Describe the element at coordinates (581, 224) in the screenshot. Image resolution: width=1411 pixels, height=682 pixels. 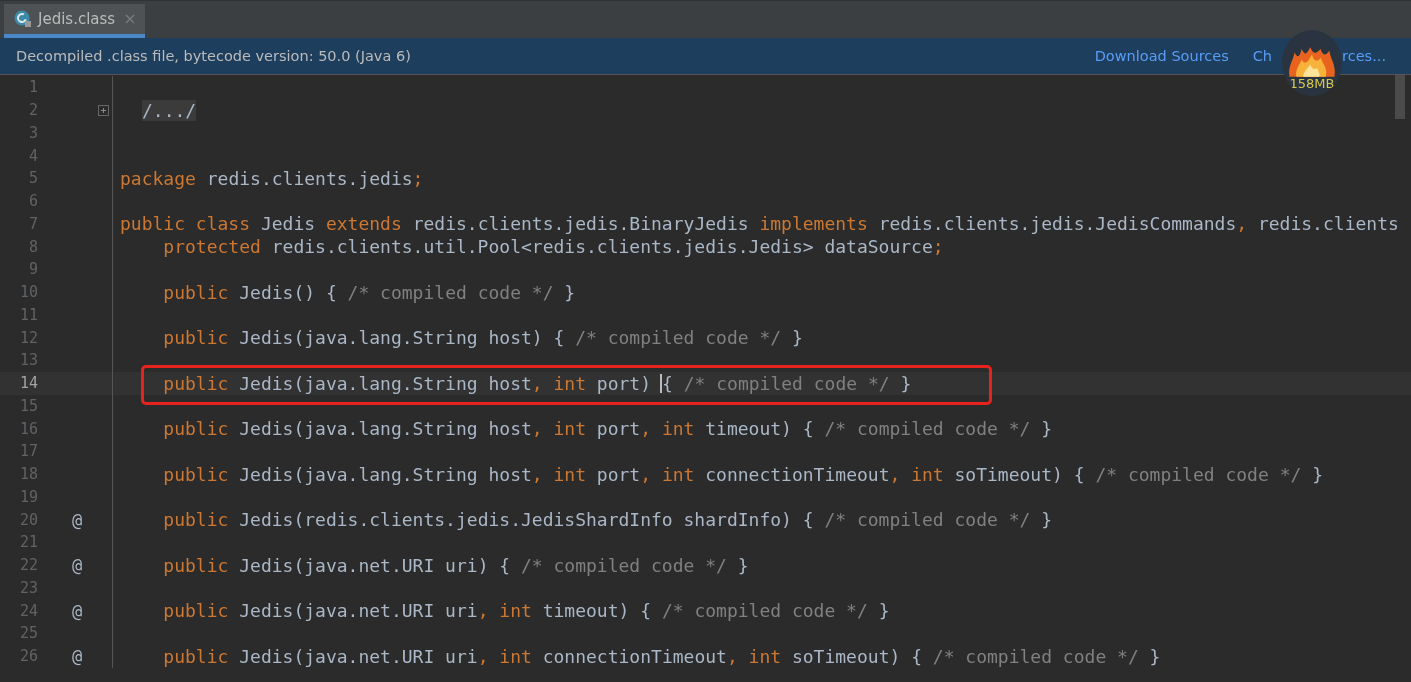
I see `code-text: redis.clients.jedis.BinaryJedis` at that location.